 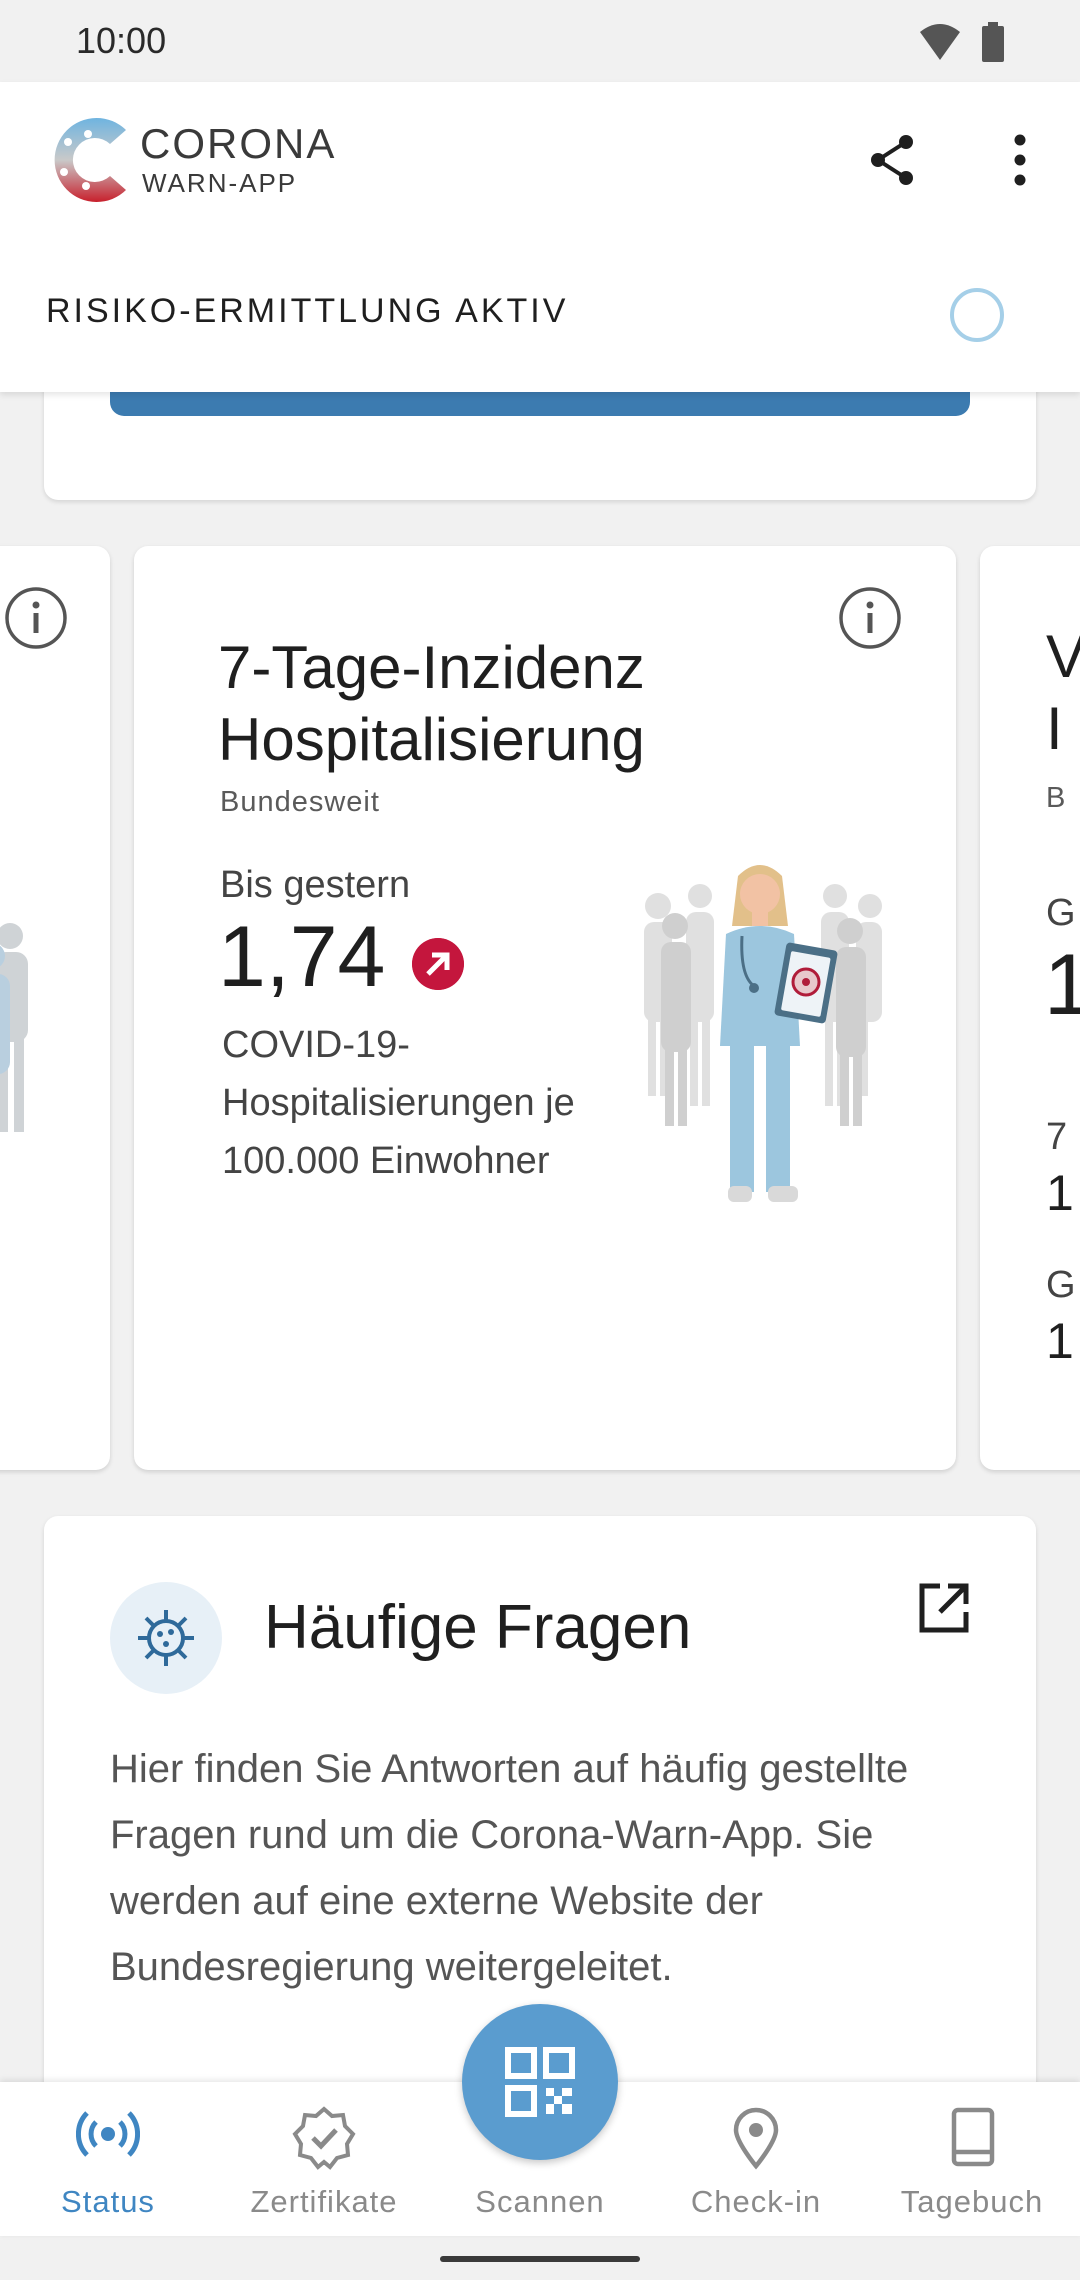 I want to click on certificate-badge-icon, so click(x=324, y=2138).